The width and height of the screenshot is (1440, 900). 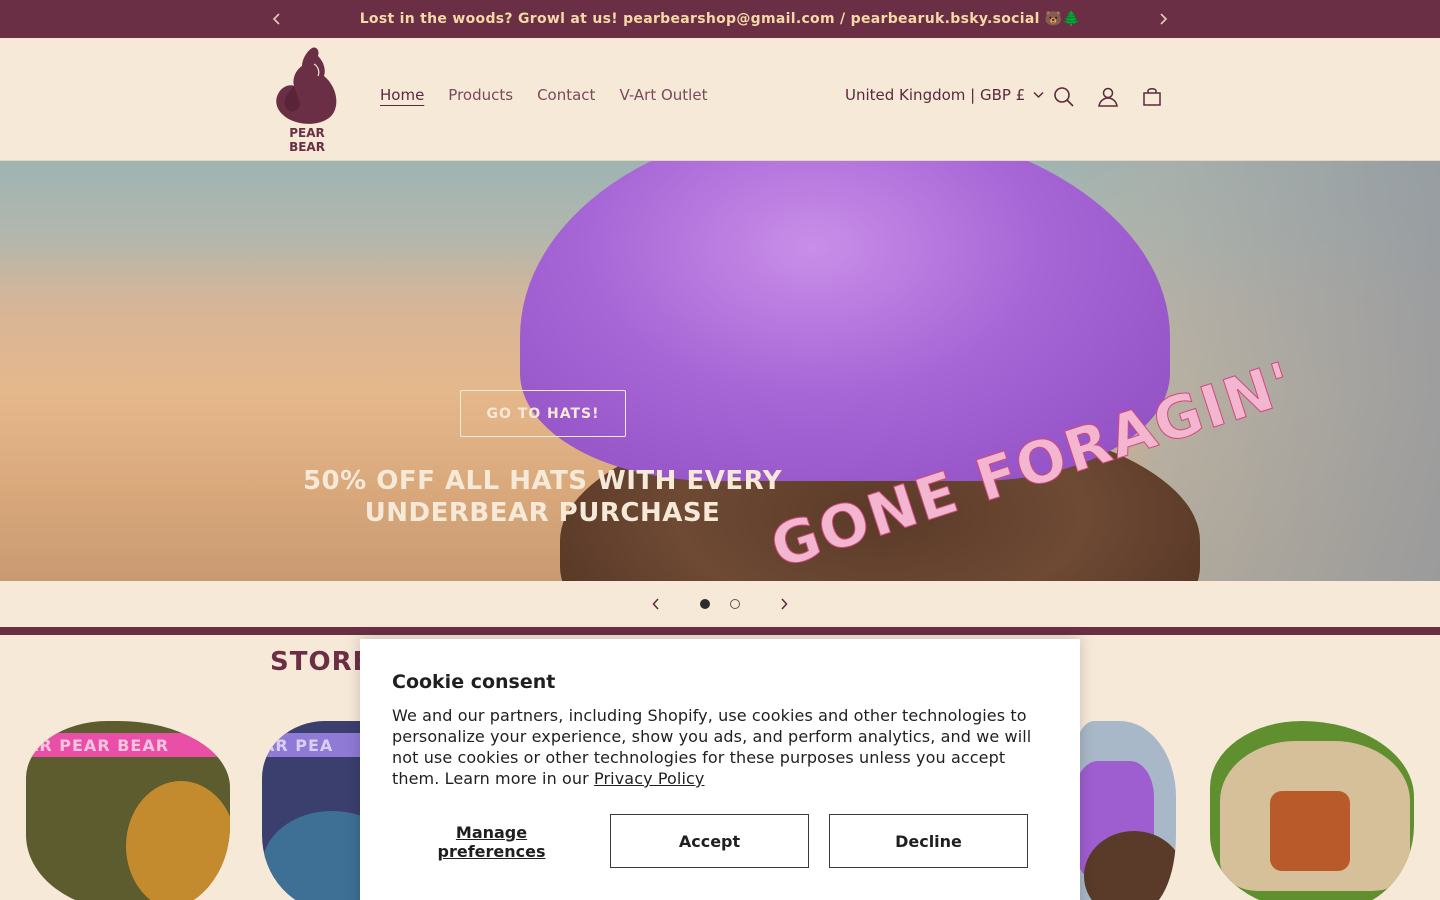 What do you see at coordinates (178, 840) in the screenshot?
I see `product-image-shape` at bounding box center [178, 840].